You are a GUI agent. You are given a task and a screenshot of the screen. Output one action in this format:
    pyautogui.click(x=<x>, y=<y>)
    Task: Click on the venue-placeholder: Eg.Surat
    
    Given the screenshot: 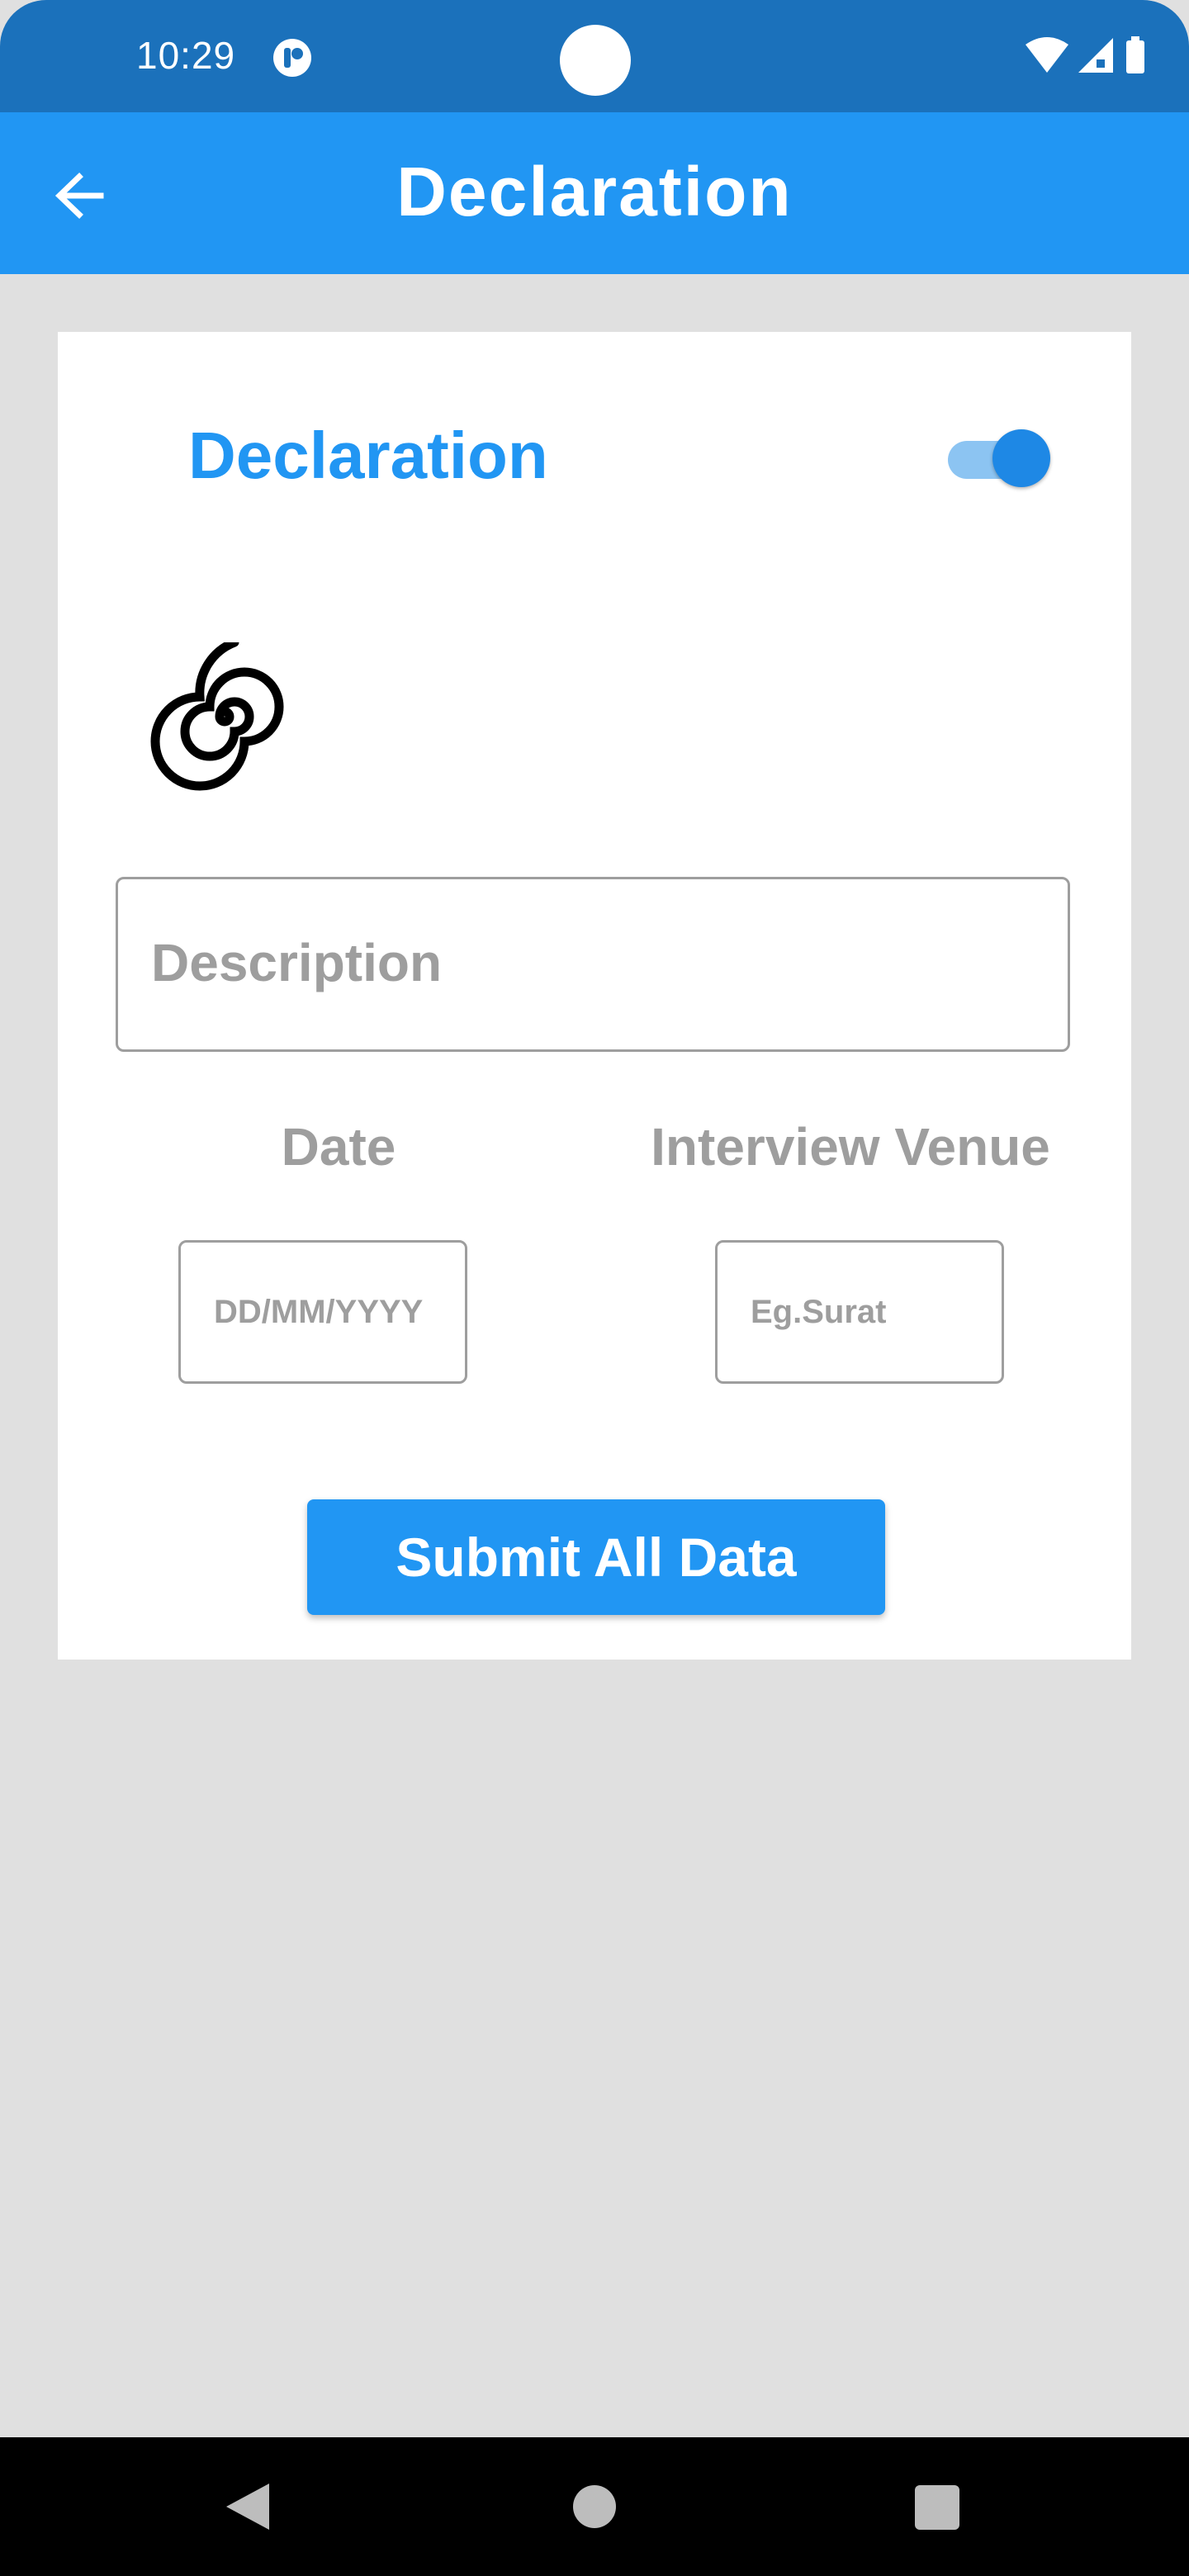 What is the action you would take?
    pyautogui.click(x=819, y=1312)
    